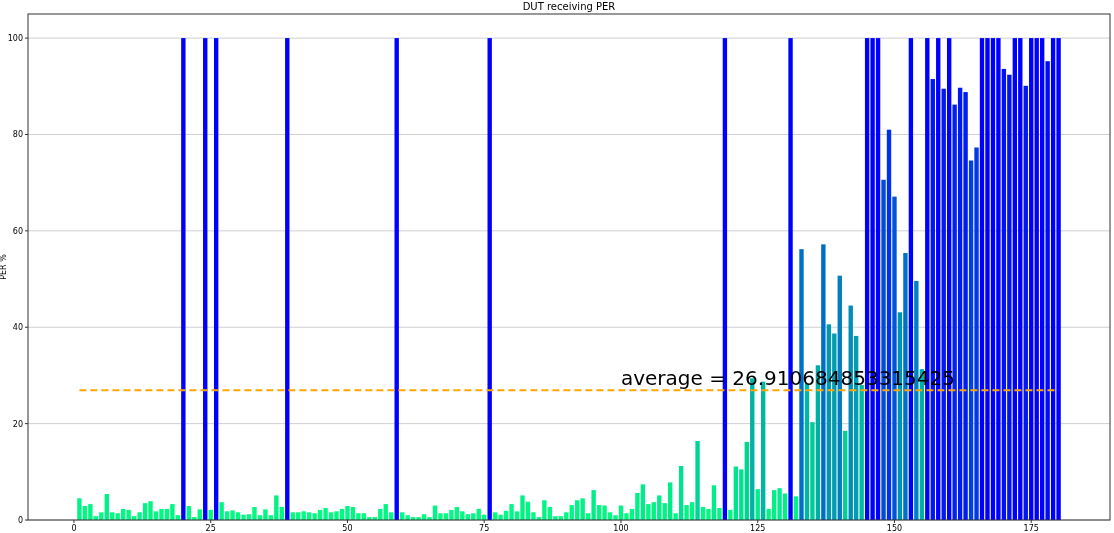 This screenshot has width=1114, height=533. I want to click on tick-label: 150, so click(894, 528).